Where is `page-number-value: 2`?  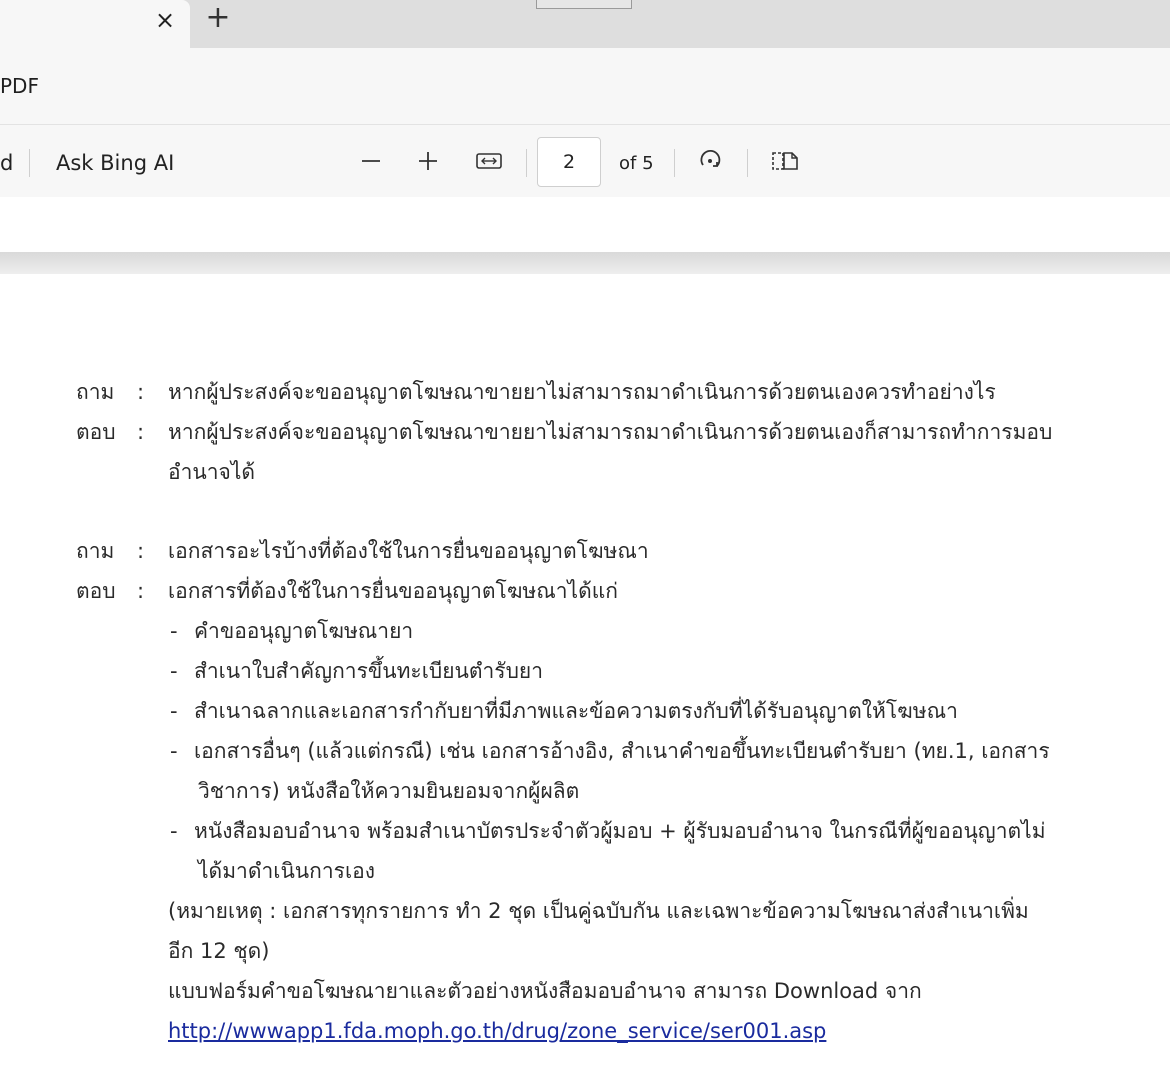
page-number-value: 2 is located at coordinates (569, 162).